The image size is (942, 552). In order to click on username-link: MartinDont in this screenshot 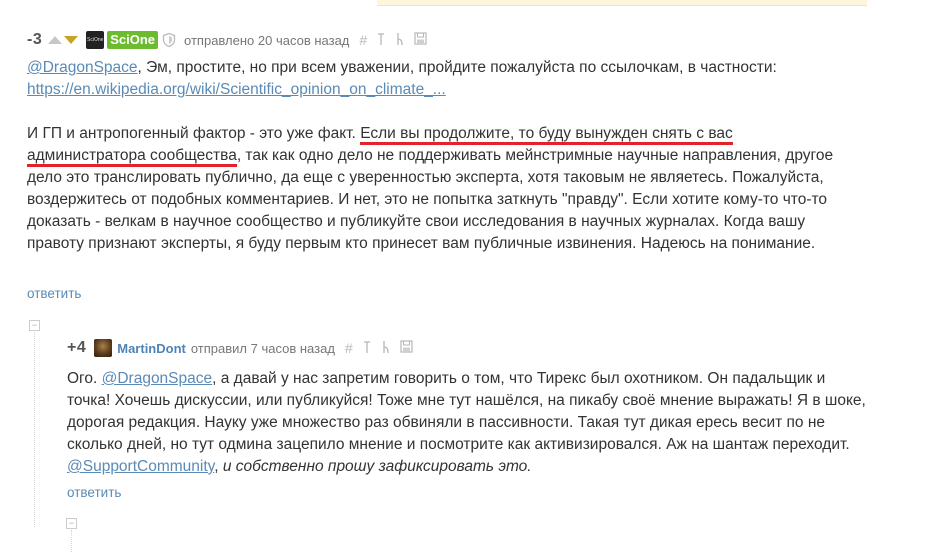, I will do `click(151, 348)`.